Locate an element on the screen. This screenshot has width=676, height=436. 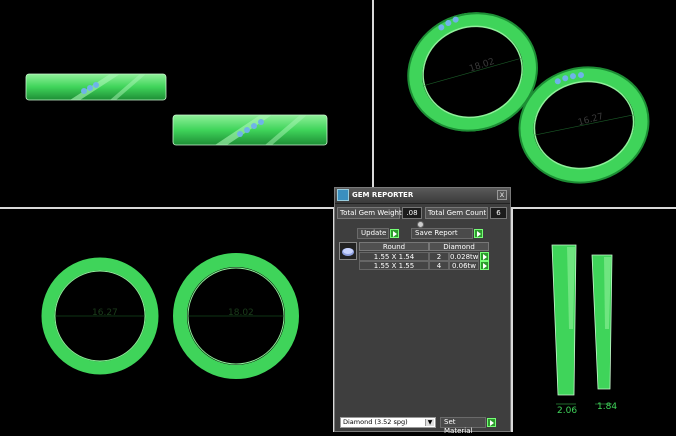
set-material-button-label: Set Material is located at coordinates (463, 426).